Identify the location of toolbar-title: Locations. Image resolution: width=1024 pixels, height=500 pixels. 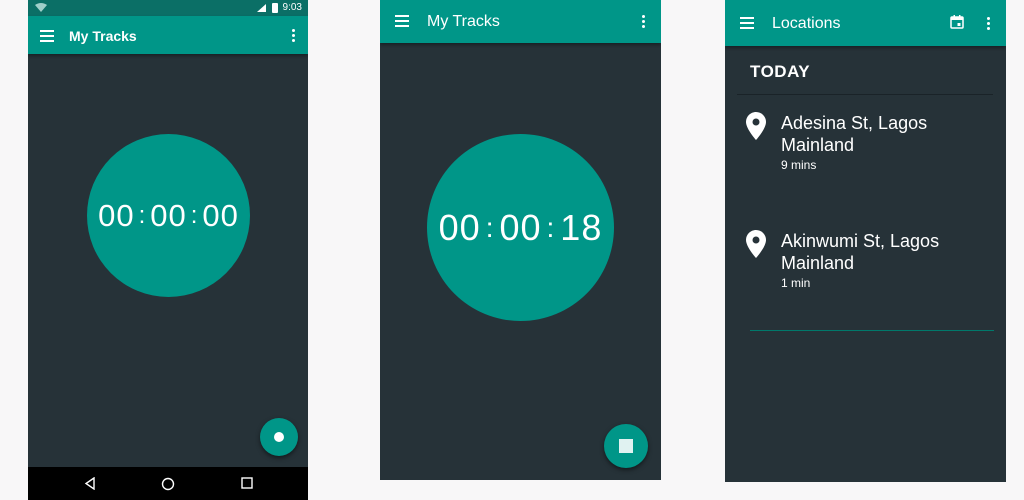
(806, 23).